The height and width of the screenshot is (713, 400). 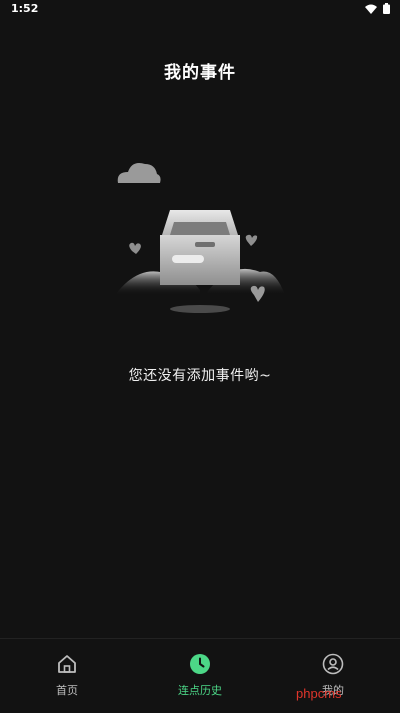 I want to click on watermark-text: phpcms, so click(x=319, y=693).